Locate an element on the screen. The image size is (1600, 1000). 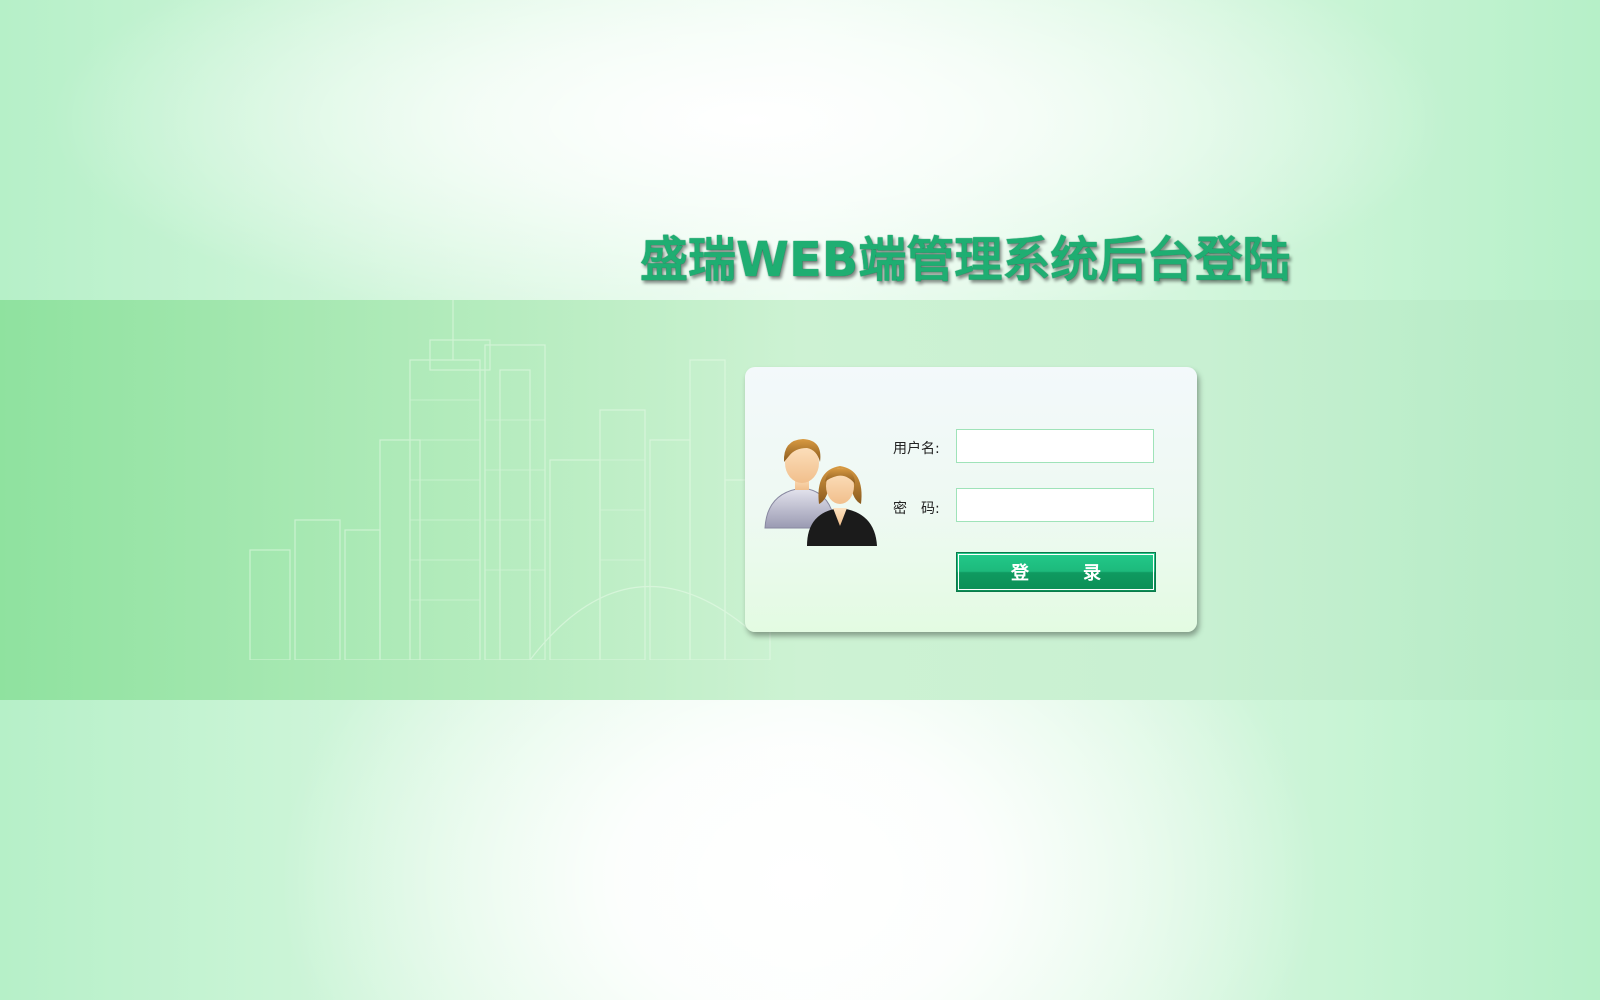
username-label: 用户名: is located at coordinates (916, 449).